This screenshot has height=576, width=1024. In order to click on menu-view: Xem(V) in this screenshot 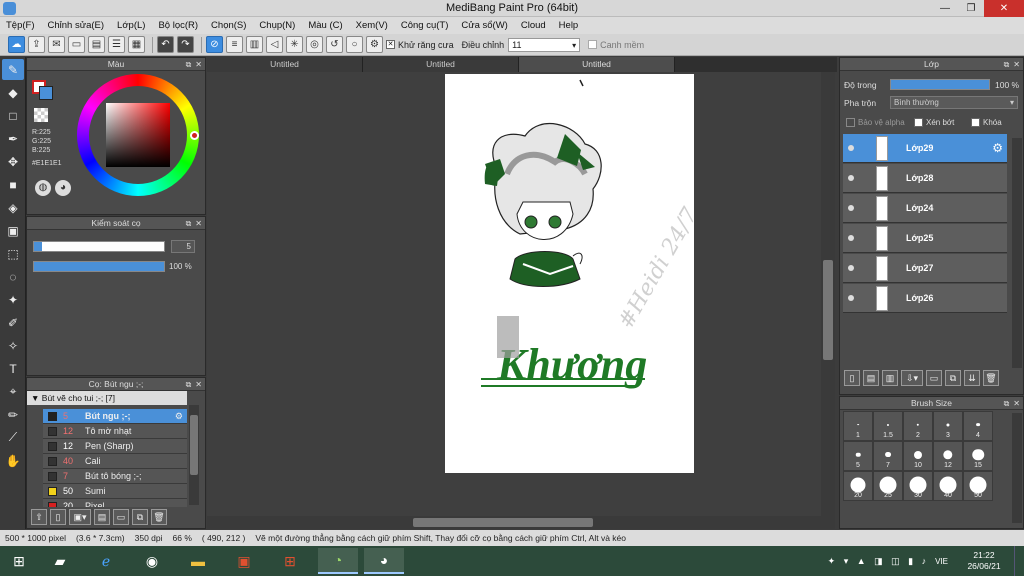, I will do `click(372, 25)`.